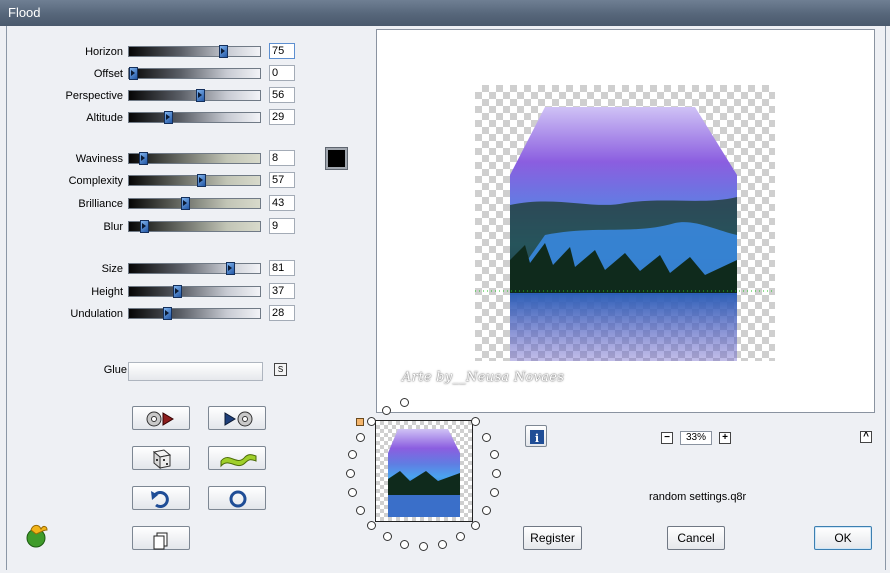 Image resolution: width=890 pixels, height=573 pixels. What do you see at coordinates (552, 538) in the screenshot?
I see `register-button: Register` at bounding box center [552, 538].